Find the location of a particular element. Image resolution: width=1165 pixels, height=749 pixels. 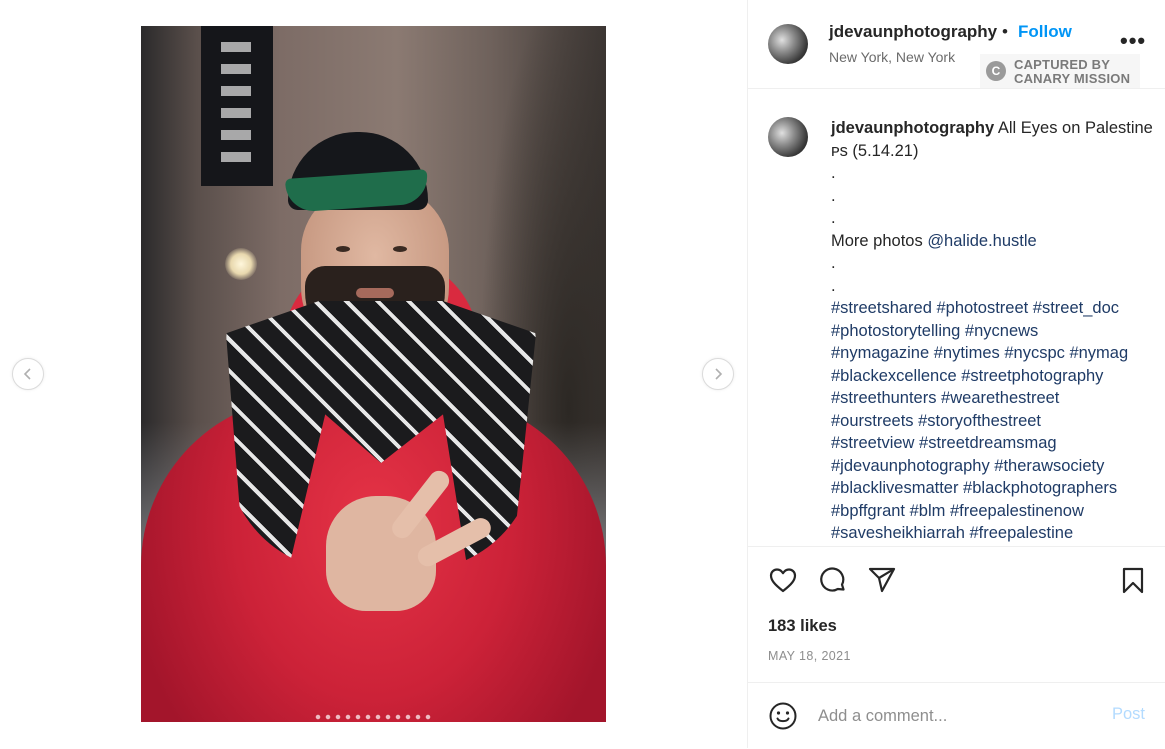

chevron-left-icon is located at coordinates (27, 374).